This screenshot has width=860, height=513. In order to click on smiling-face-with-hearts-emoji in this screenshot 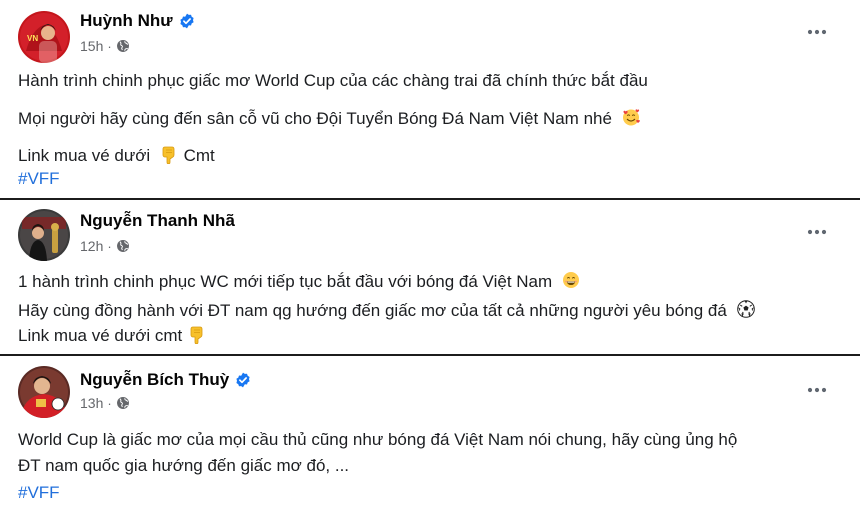, I will do `click(631, 117)`.